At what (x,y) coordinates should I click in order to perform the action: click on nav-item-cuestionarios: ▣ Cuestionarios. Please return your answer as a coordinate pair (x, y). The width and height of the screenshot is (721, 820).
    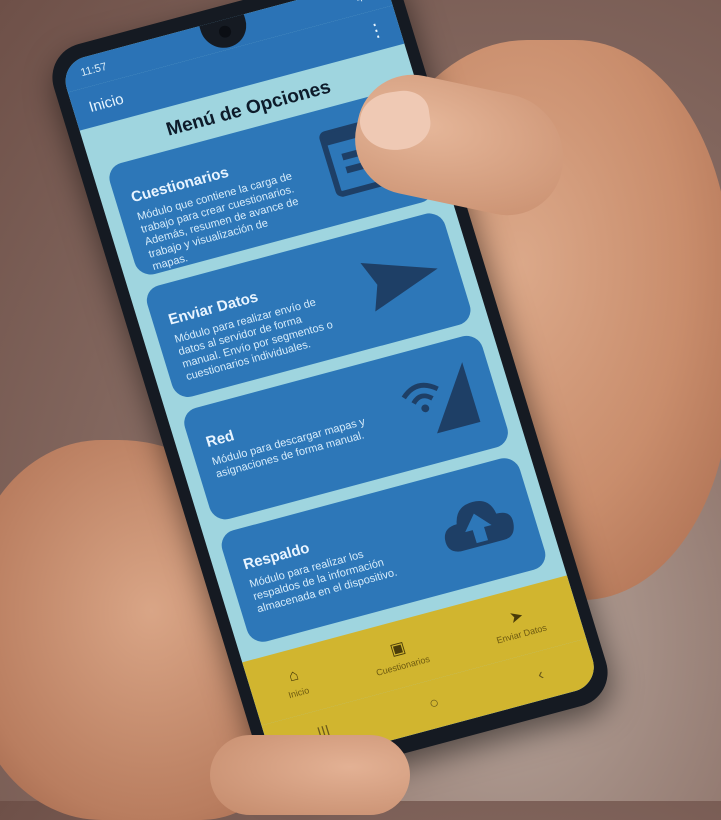
    Looking at the image, I should click on (399, 654).